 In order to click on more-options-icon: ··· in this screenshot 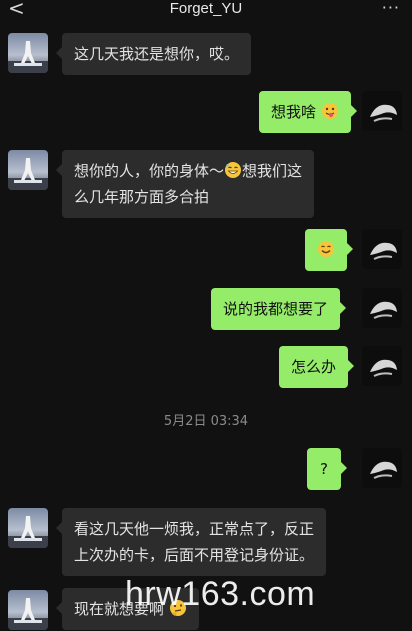, I will do `click(391, 8)`.